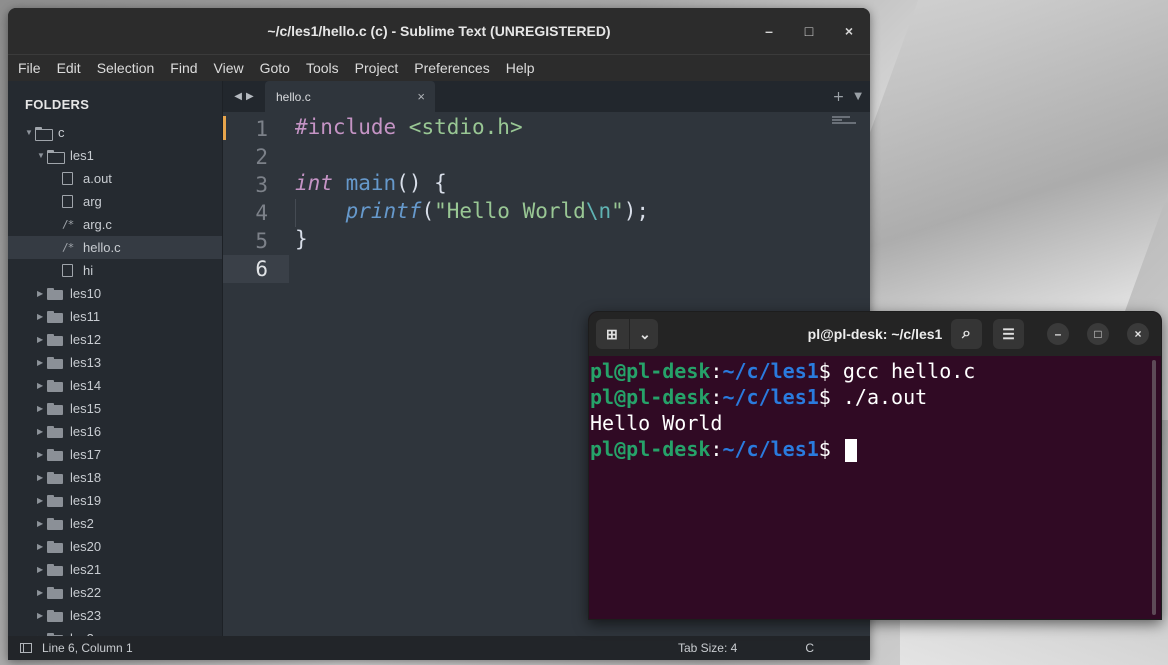  What do you see at coordinates (233, 68) in the screenshot?
I see `menu-item-view: View` at bounding box center [233, 68].